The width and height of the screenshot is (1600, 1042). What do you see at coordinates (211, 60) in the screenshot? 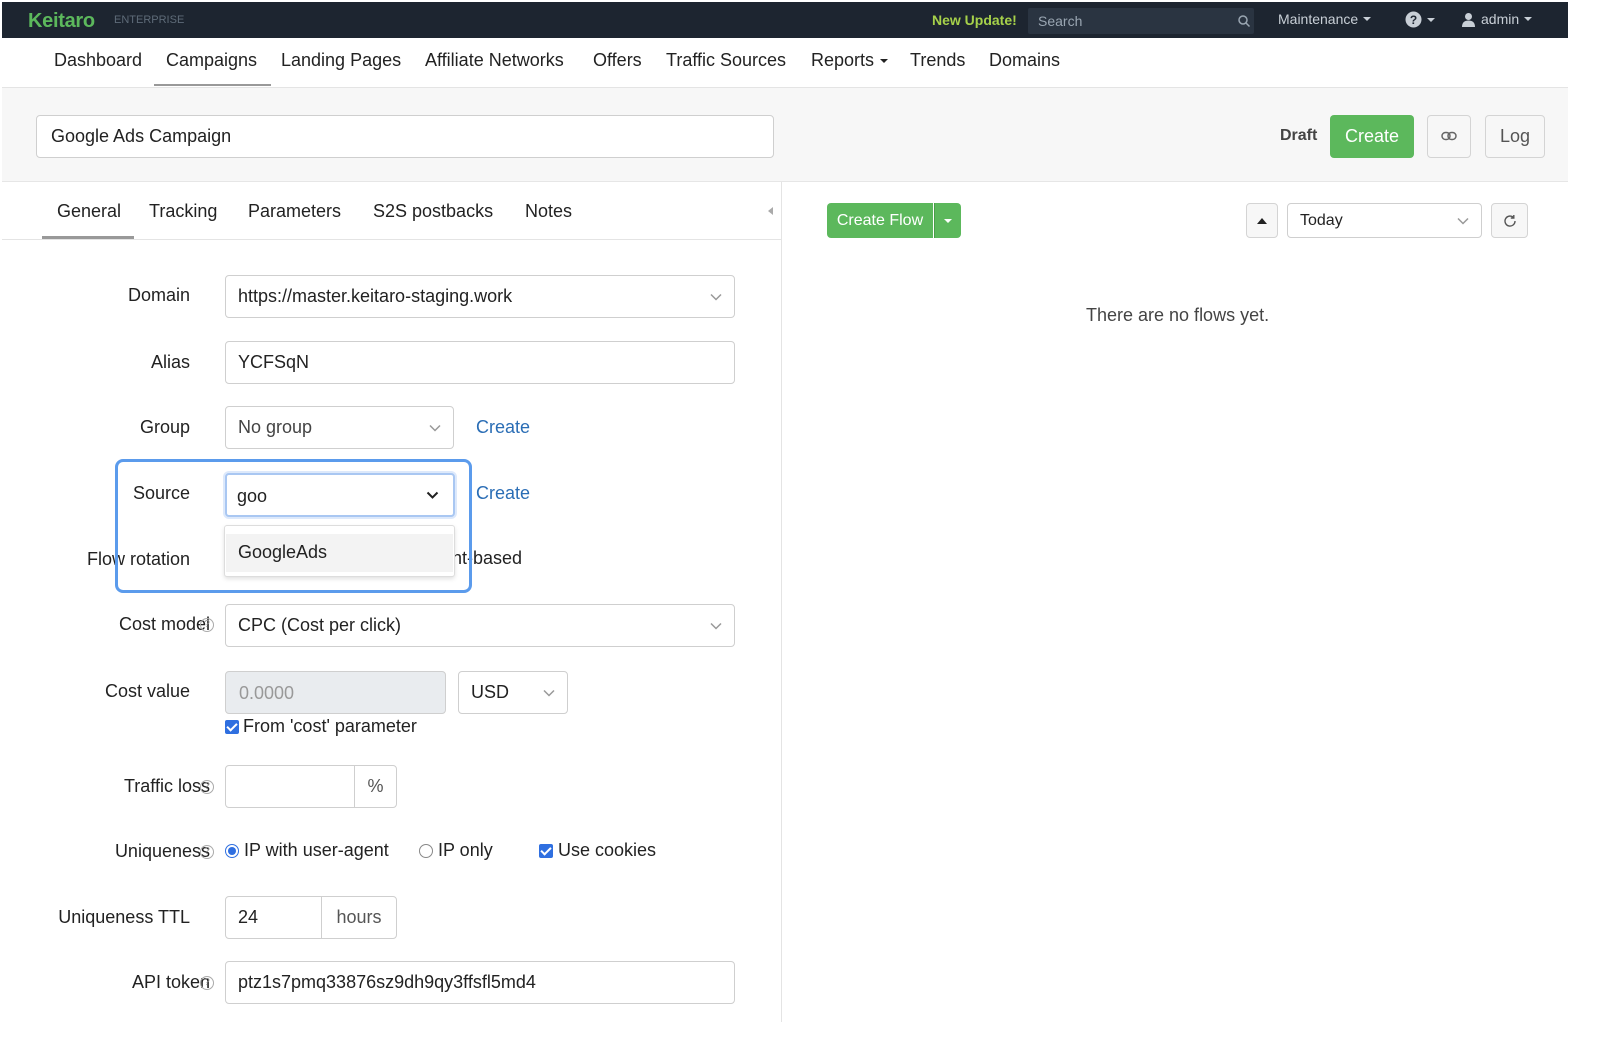
I see `nav-campaigns: Campaigns` at bounding box center [211, 60].